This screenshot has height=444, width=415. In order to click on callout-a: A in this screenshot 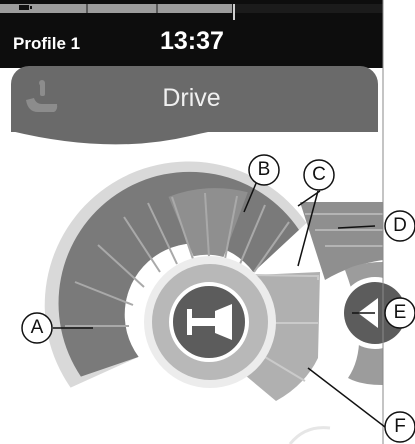, I will do `click(37, 327)`.